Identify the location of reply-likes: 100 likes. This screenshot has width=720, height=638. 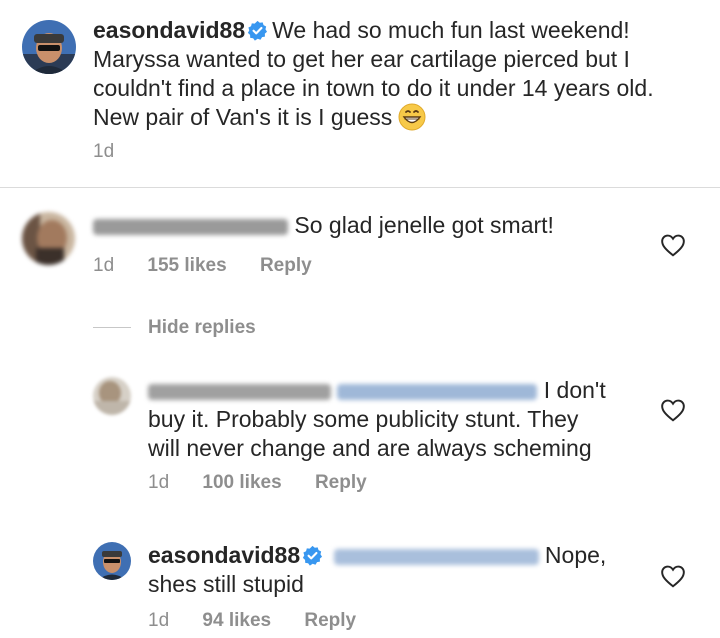
(241, 482).